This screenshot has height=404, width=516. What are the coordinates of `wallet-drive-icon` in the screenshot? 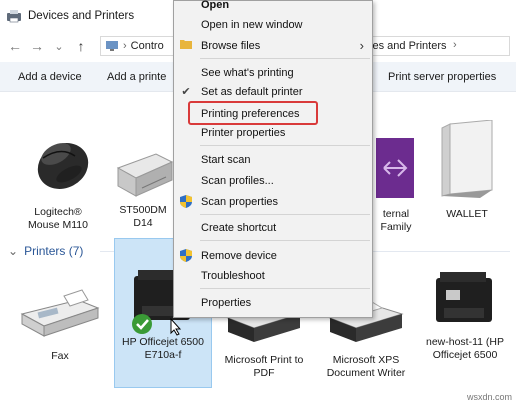 It's located at (467, 158).